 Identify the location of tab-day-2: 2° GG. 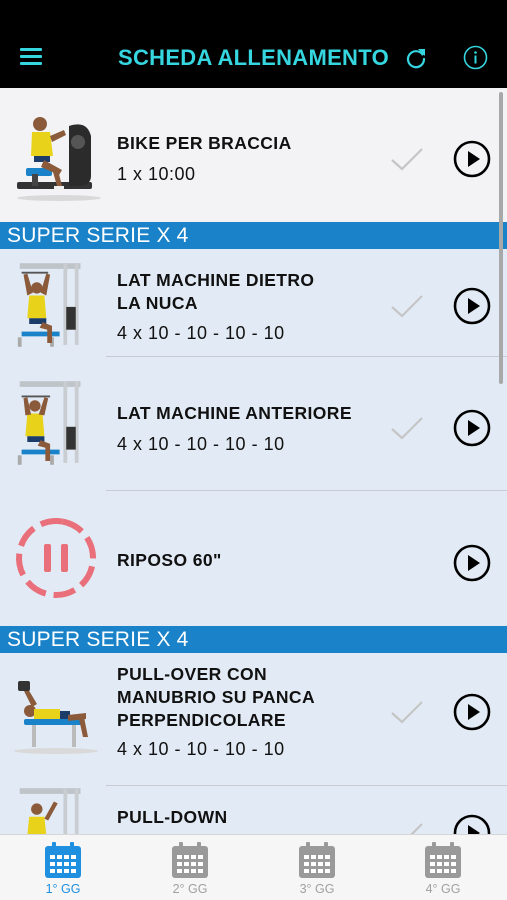
(190, 867).